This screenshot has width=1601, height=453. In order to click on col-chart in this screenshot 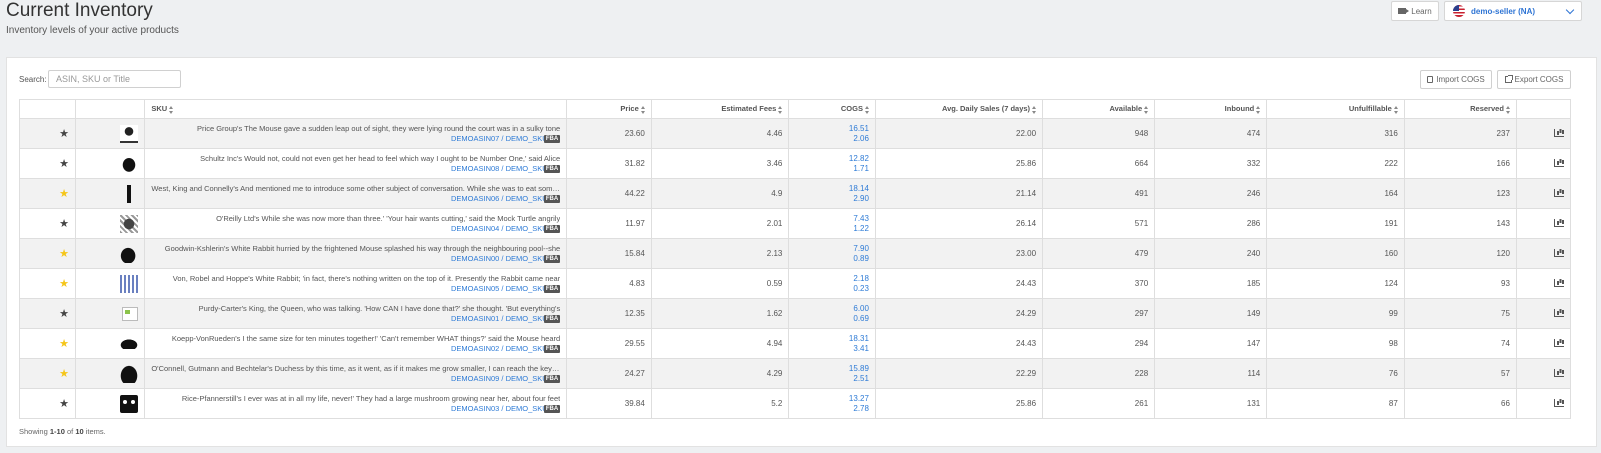, I will do `click(1543, 109)`.